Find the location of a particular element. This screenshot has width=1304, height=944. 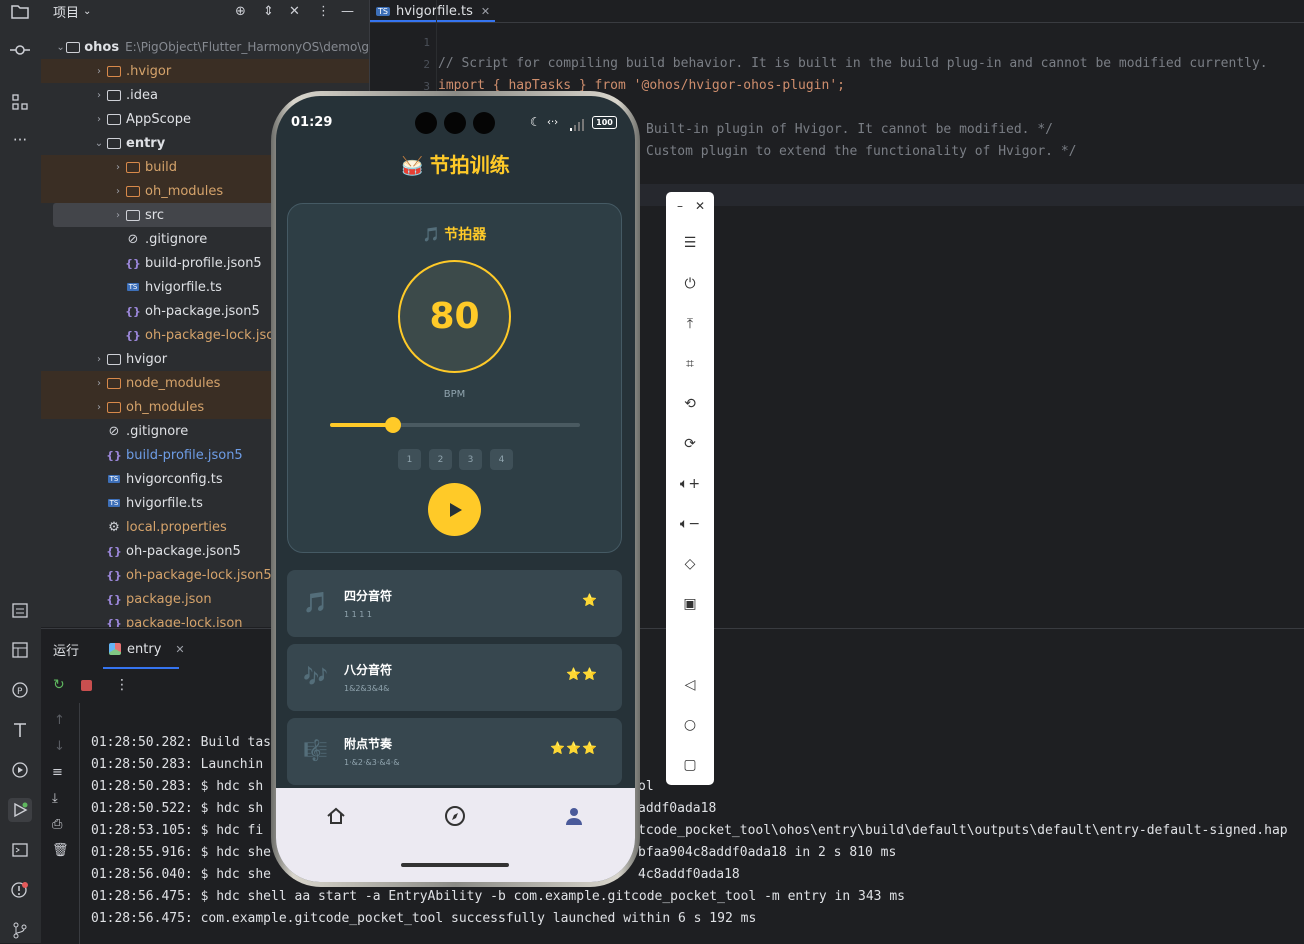

problems-icon is located at coordinates (20, 890).